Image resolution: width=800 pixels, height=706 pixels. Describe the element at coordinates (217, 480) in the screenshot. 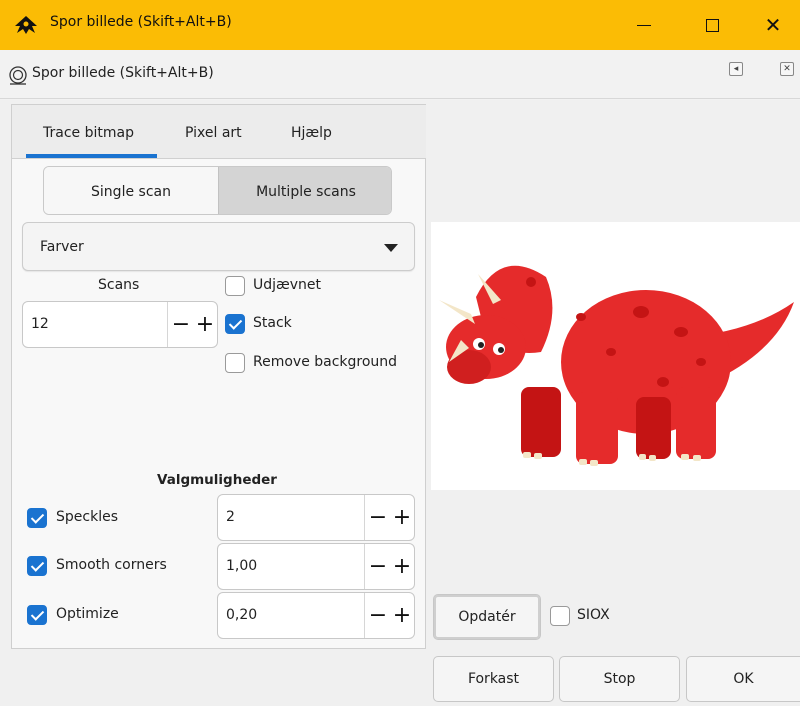

I see `options-heading: Valgmuligheder` at that location.